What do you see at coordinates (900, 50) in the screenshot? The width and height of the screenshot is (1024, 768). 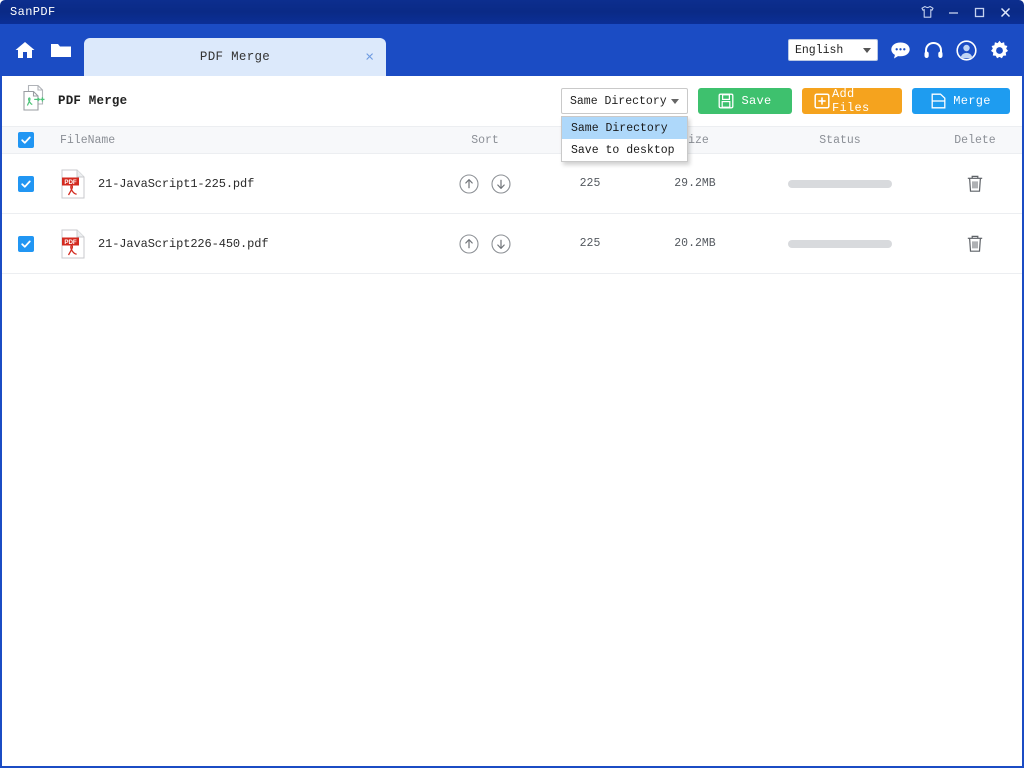 I see `feedback-icon` at bounding box center [900, 50].